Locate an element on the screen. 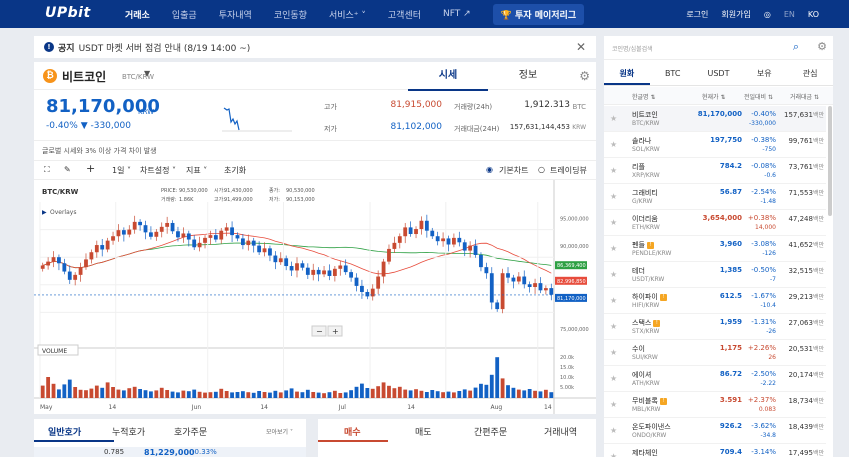 The height and width of the screenshot is (457, 849). search-input: 코인명/심볼검색 is located at coordinates (632, 48).